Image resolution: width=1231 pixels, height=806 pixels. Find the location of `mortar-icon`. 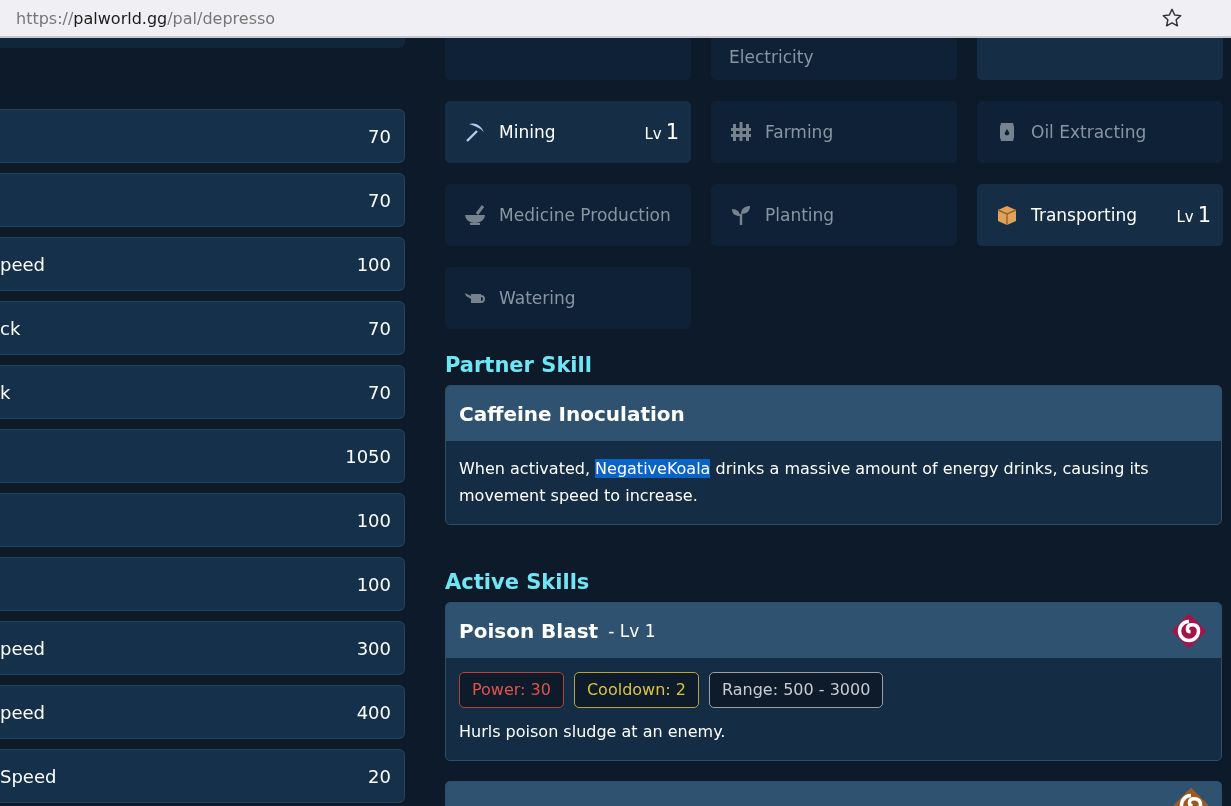

mortar-icon is located at coordinates (475, 215).